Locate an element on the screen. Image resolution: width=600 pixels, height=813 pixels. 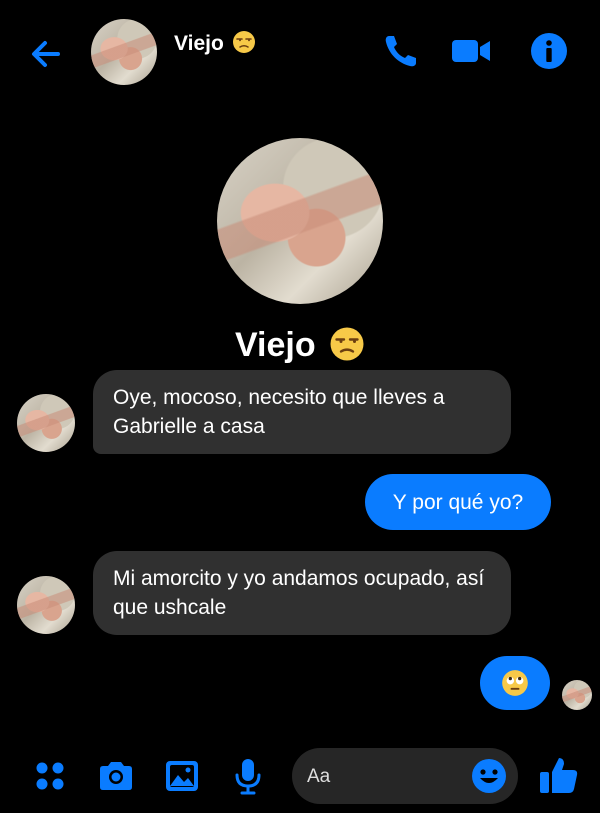
gallery-icon is located at coordinates (182, 776).